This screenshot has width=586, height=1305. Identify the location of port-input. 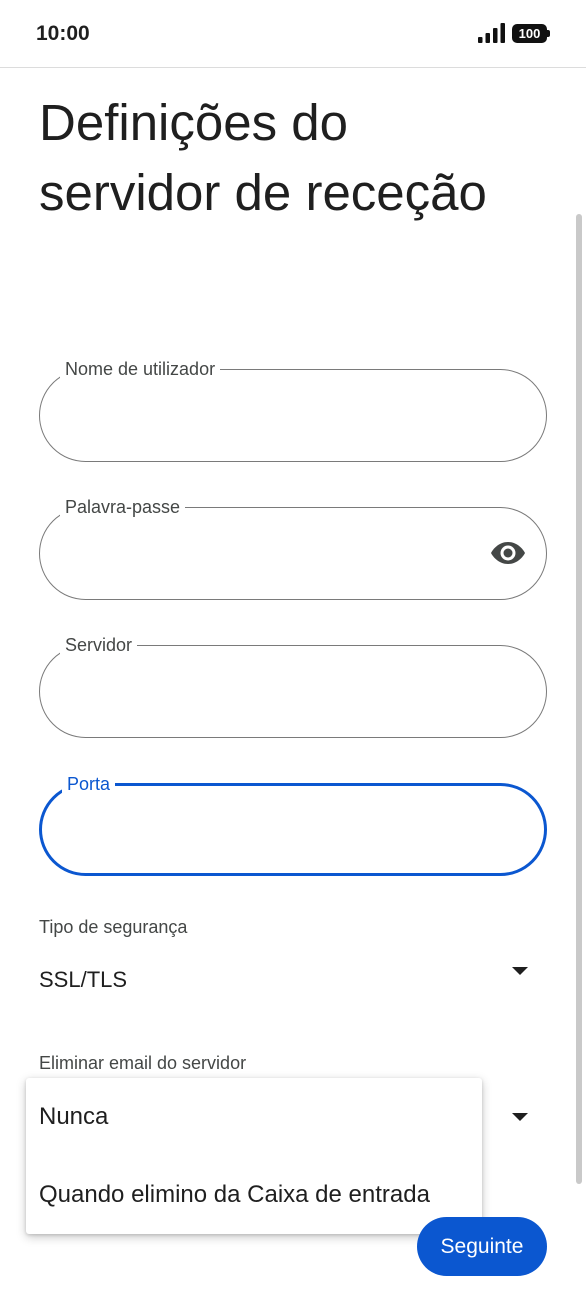
(268, 832).